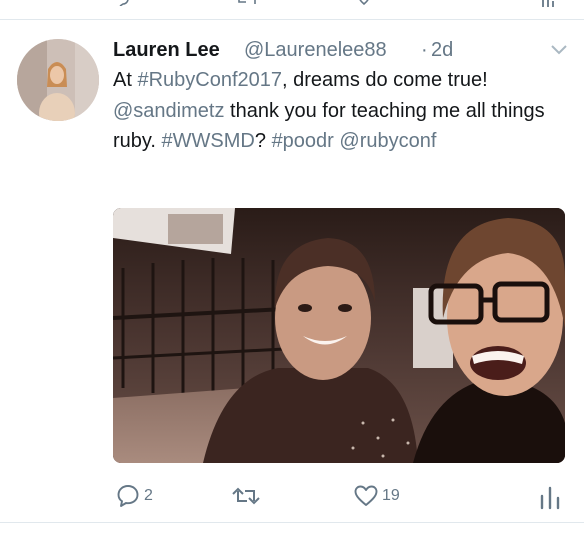 The height and width of the screenshot is (534, 584). What do you see at coordinates (209, 80) in the screenshot?
I see `tweet-link: #RubyConf2017` at bounding box center [209, 80].